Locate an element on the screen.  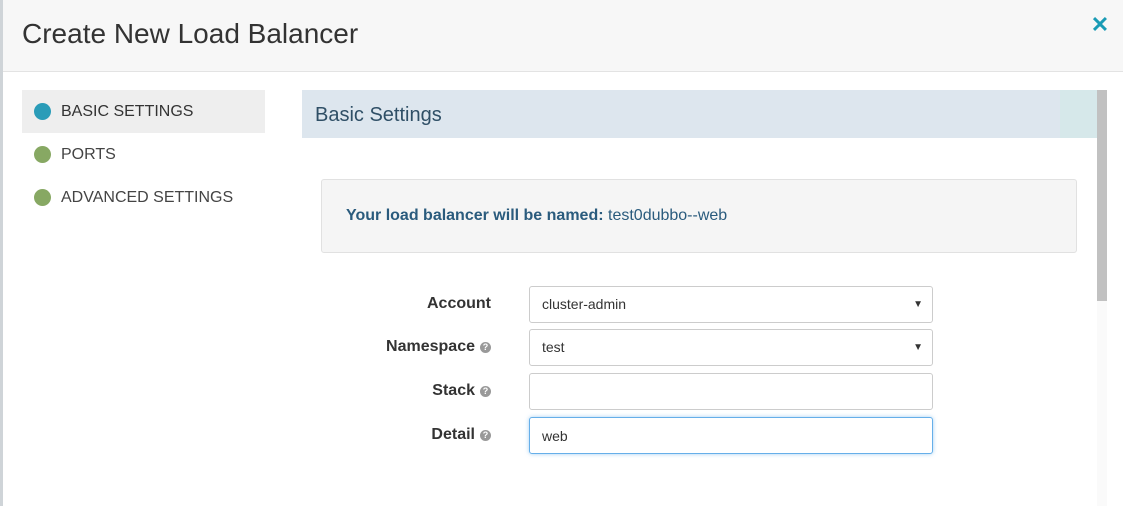
scrollbar-thumb is located at coordinates (1102, 195).